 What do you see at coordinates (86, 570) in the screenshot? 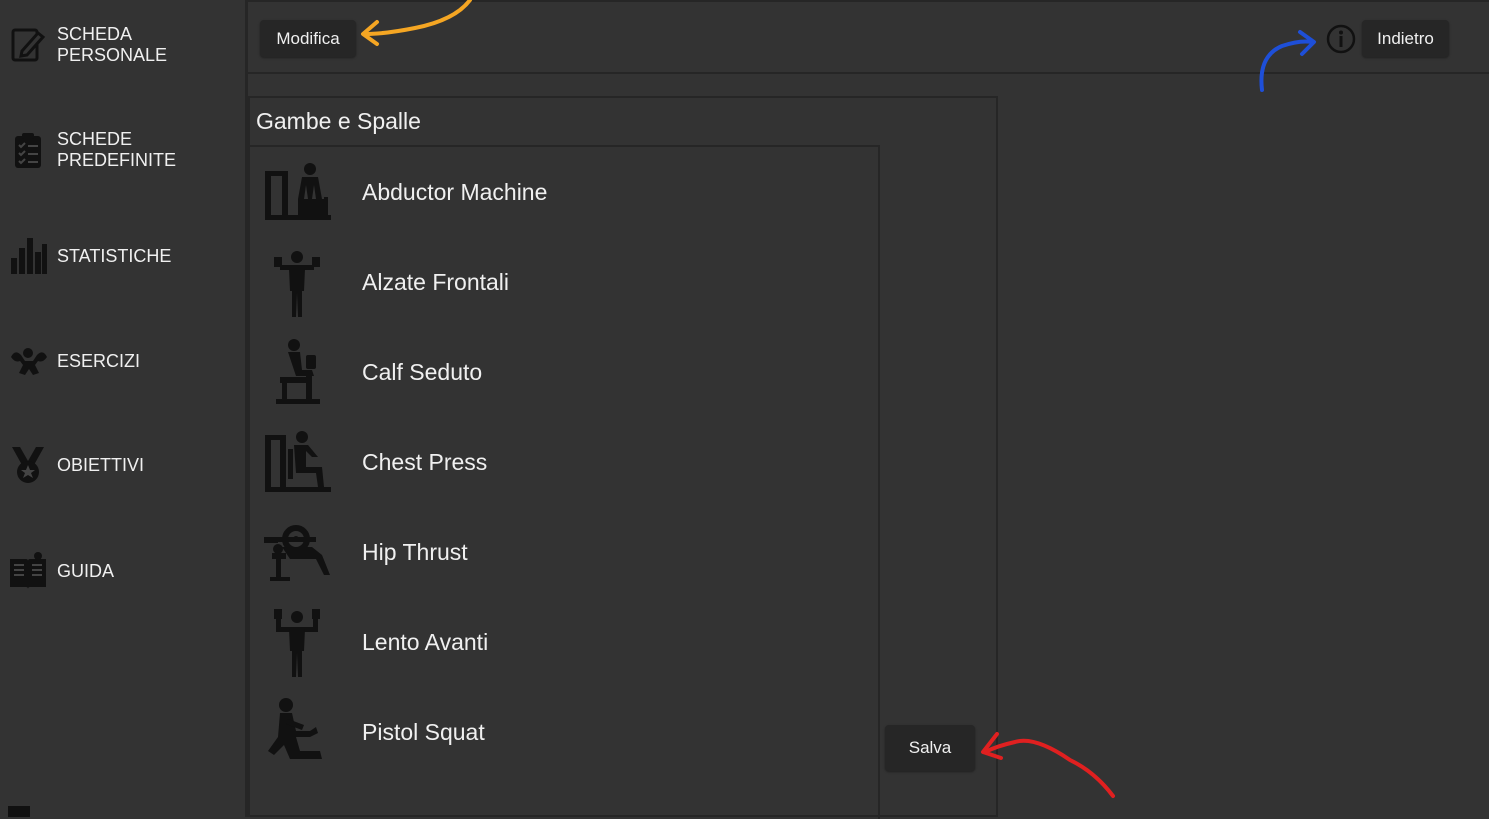
I see `sidebar-item-label: GUIDA` at bounding box center [86, 570].